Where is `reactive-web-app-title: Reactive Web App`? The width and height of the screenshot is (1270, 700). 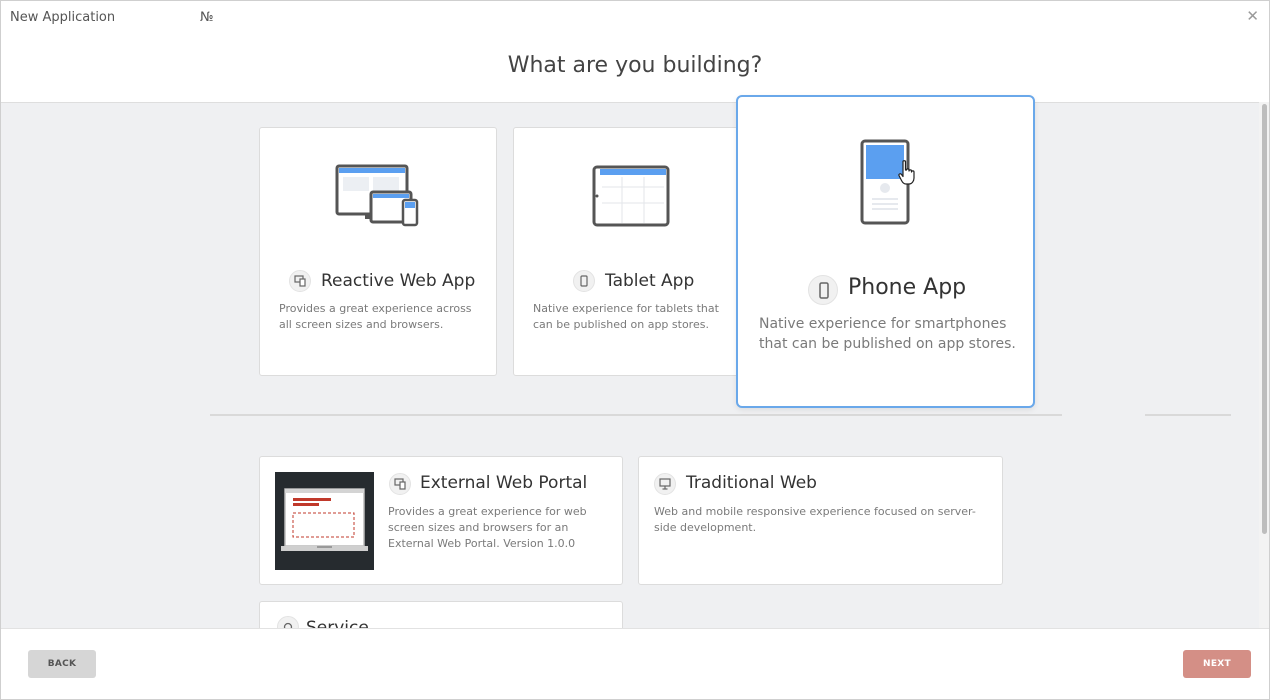 reactive-web-app-title: Reactive Web App is located at coordinates (398, 281).